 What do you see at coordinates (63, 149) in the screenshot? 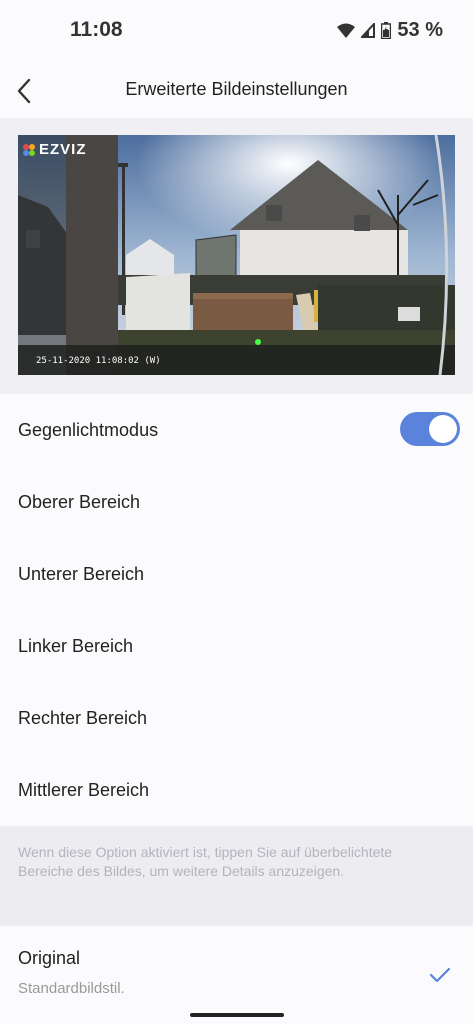
I see `logo-text: EZVIZ` at bounding box center [63, 149].